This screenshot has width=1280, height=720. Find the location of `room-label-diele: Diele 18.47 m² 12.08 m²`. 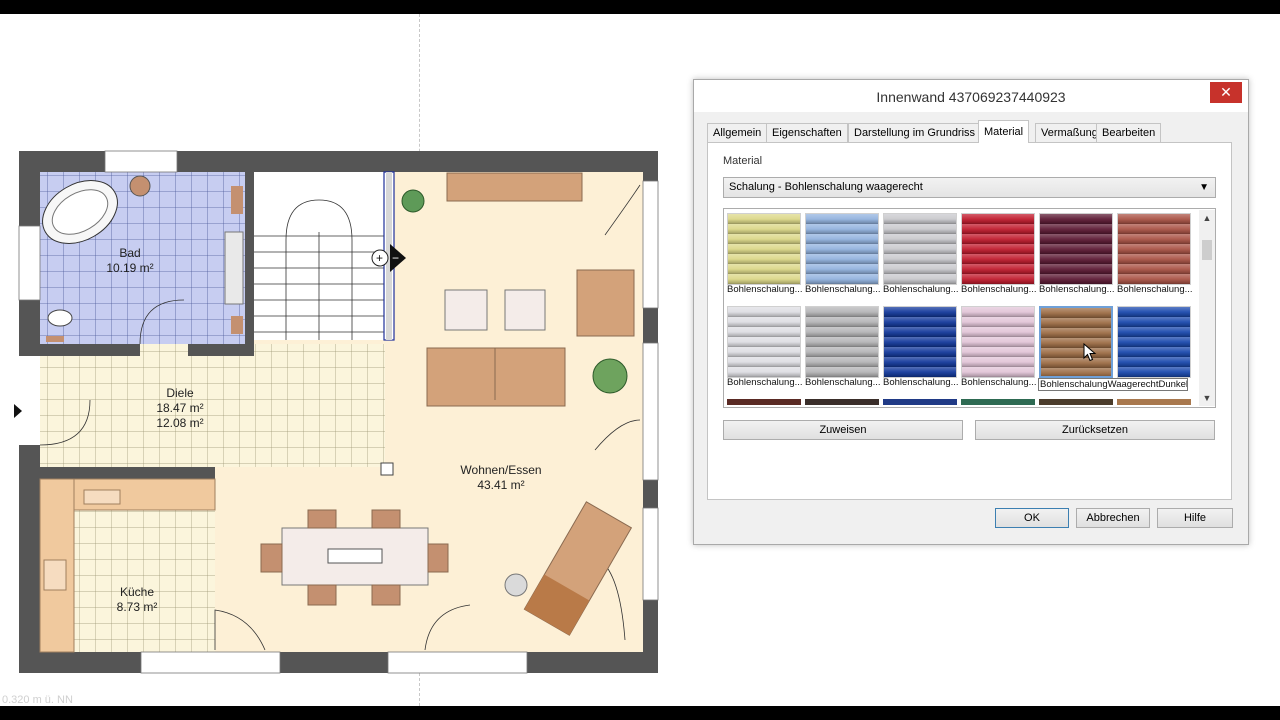

room-label-diele: Diele 18.47 m² 12.08 m² is located at coordinates (180, 408).